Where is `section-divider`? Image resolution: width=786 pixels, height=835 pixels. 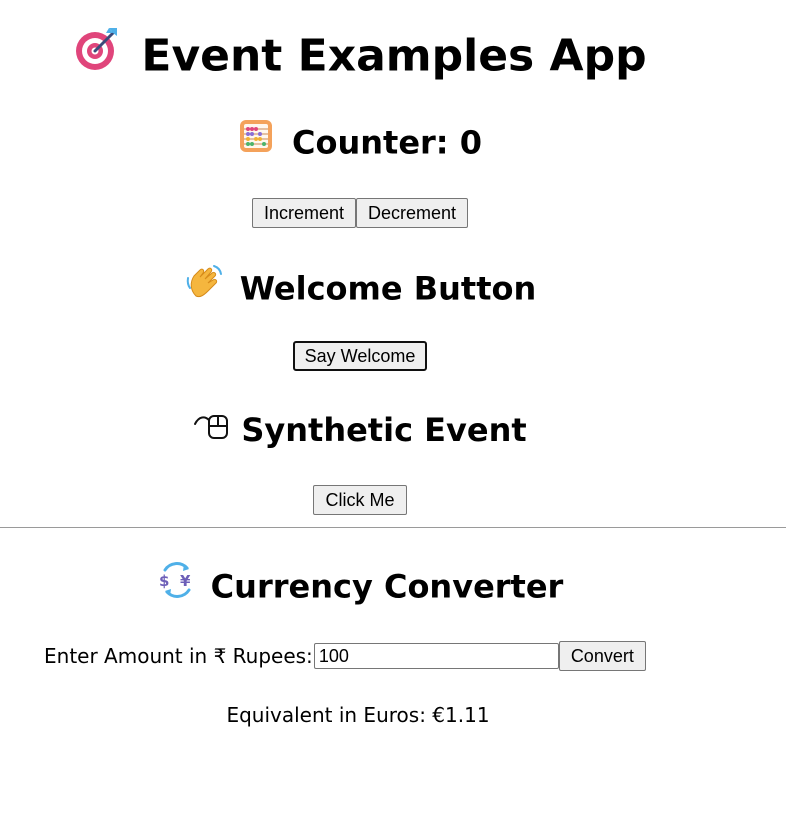 section-divider is located at coordinates (393, 527).